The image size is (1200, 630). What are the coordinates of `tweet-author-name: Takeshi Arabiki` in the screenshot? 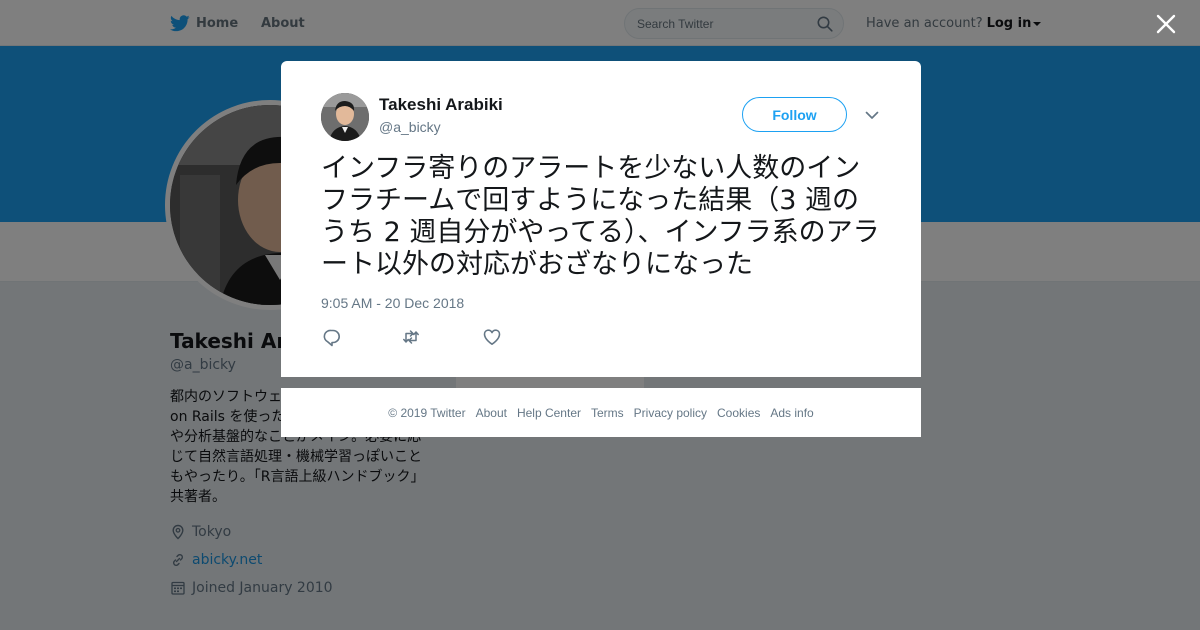 It's located at (441, 105).